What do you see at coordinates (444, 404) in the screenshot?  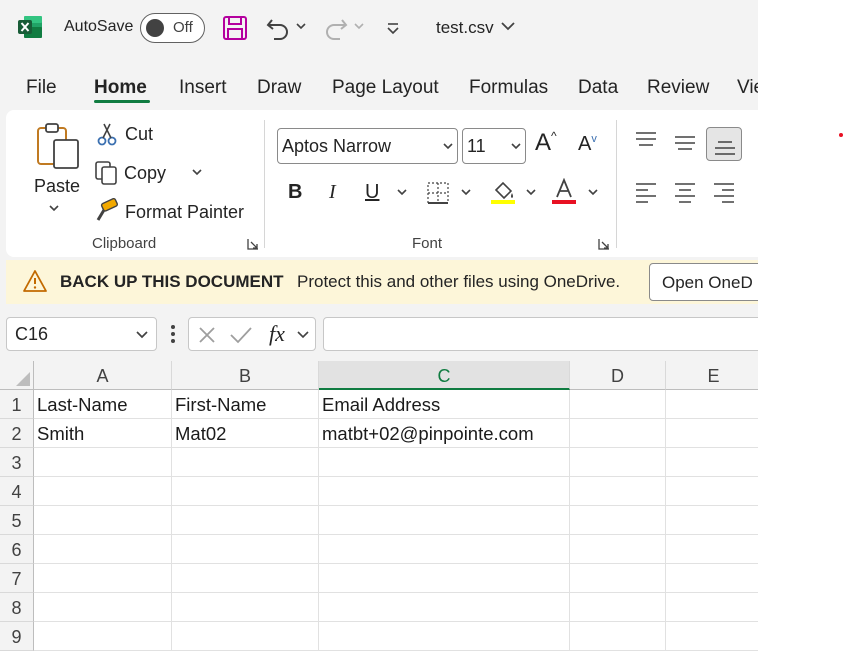 I see `cell-c1: Email Address` at bounding box center [444, 404].